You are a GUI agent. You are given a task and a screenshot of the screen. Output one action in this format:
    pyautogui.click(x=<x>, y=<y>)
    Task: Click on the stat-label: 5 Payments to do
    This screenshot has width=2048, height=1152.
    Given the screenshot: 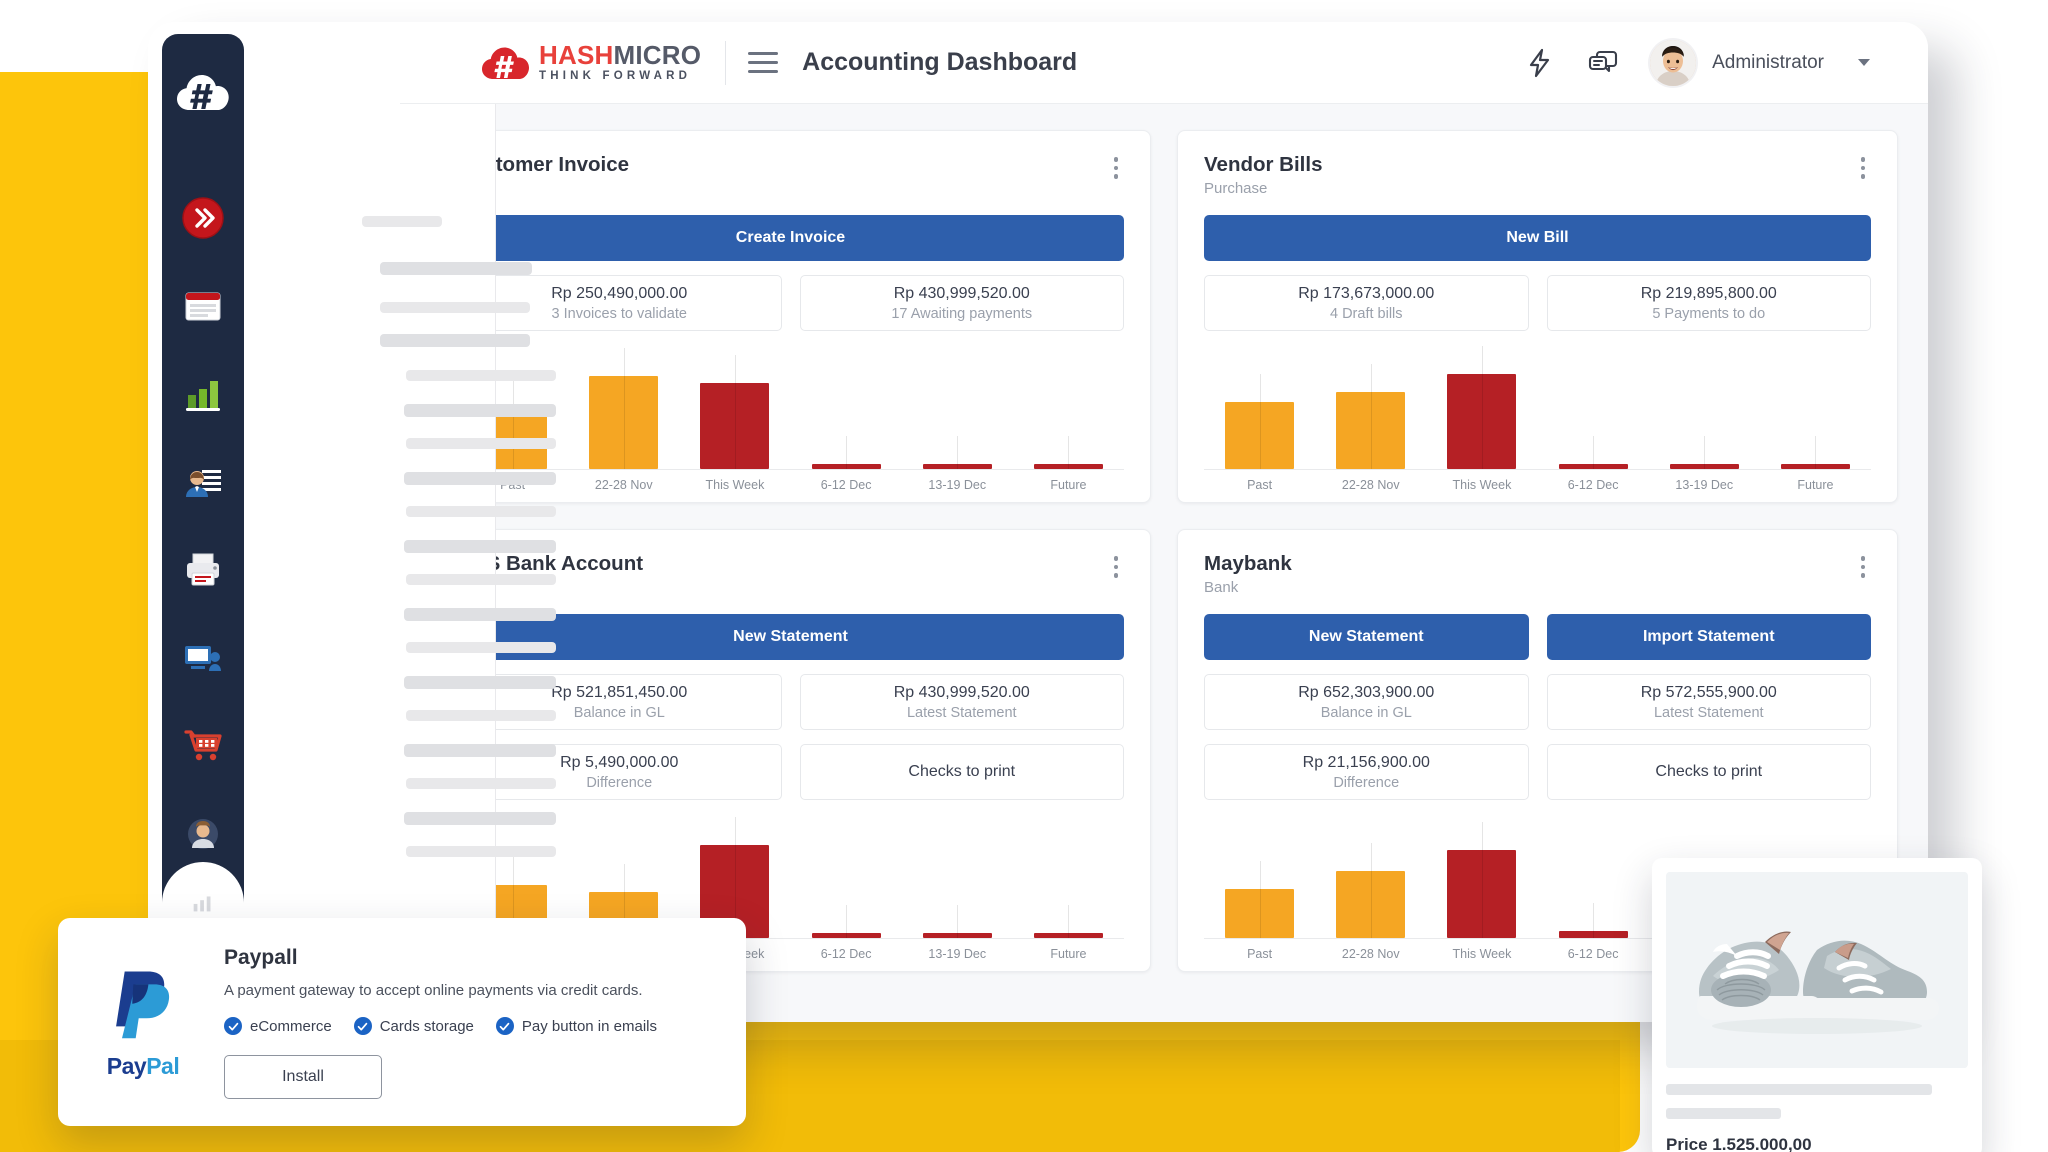 What is the action you would take?
    pyautogui.click(x=1709, y=313)
    